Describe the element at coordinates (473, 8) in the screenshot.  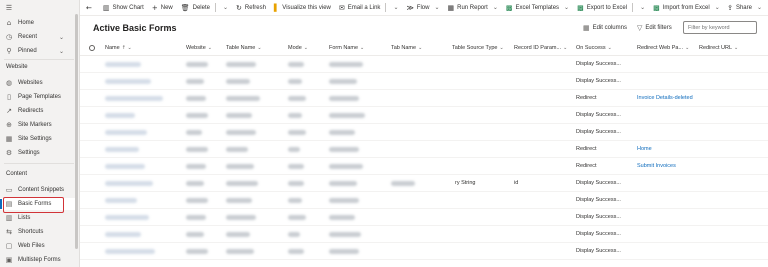
I see `run-report-button: ▦ Run Report ⌄` at that location.